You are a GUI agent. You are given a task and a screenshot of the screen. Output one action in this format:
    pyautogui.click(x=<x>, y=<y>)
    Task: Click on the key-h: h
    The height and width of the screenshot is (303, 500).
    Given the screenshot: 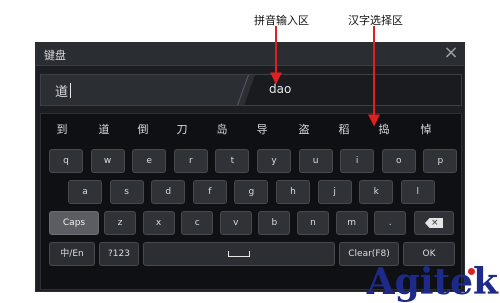 What is the action you would take?
    pyautogui.click(x=293, y=192)
    